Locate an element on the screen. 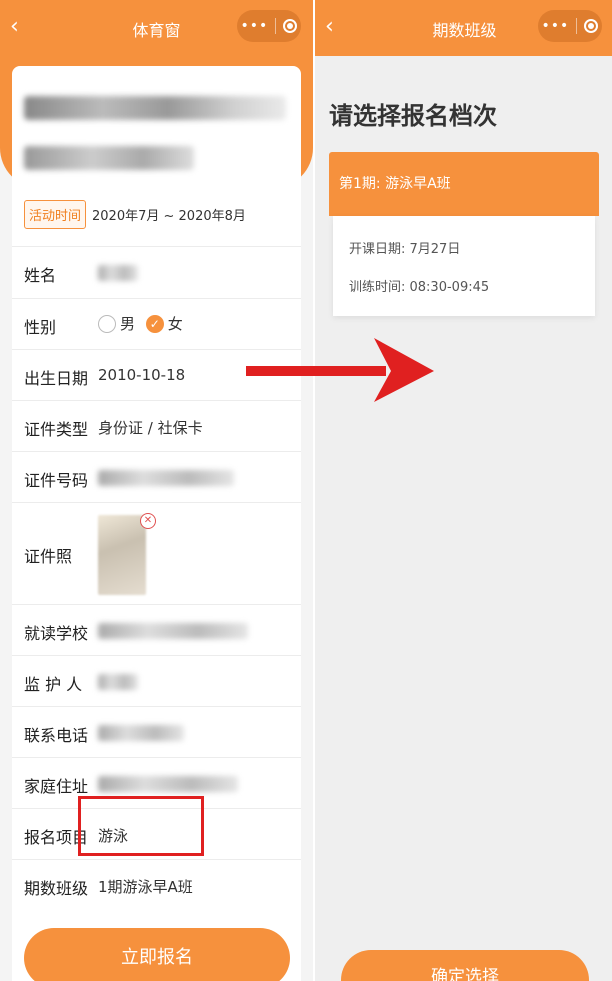  name-label: 姓名 is located at coordinates (40, 275).